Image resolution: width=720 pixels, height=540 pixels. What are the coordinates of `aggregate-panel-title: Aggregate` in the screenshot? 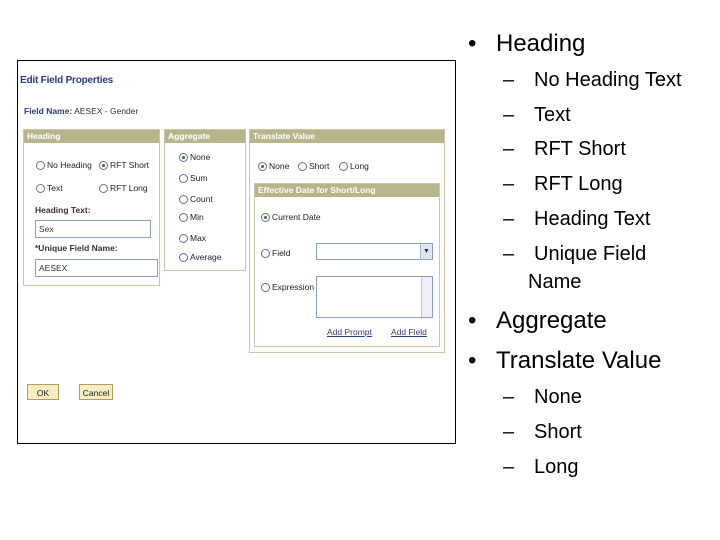 It's located at (205, 136).